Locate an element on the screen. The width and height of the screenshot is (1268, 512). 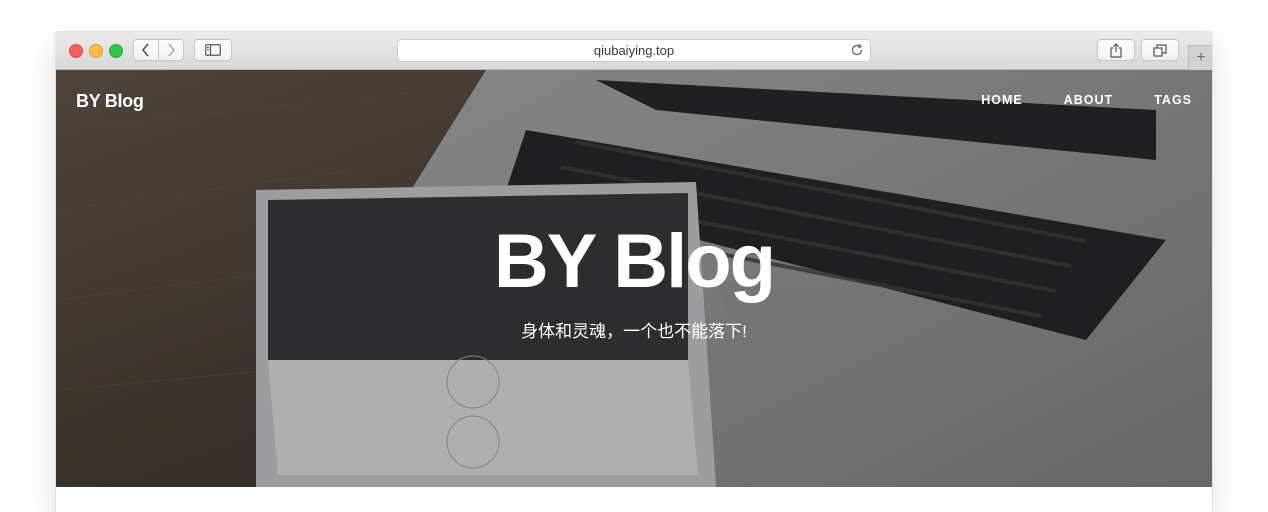
show-tabs-button is located at coordinates (1160, 50).